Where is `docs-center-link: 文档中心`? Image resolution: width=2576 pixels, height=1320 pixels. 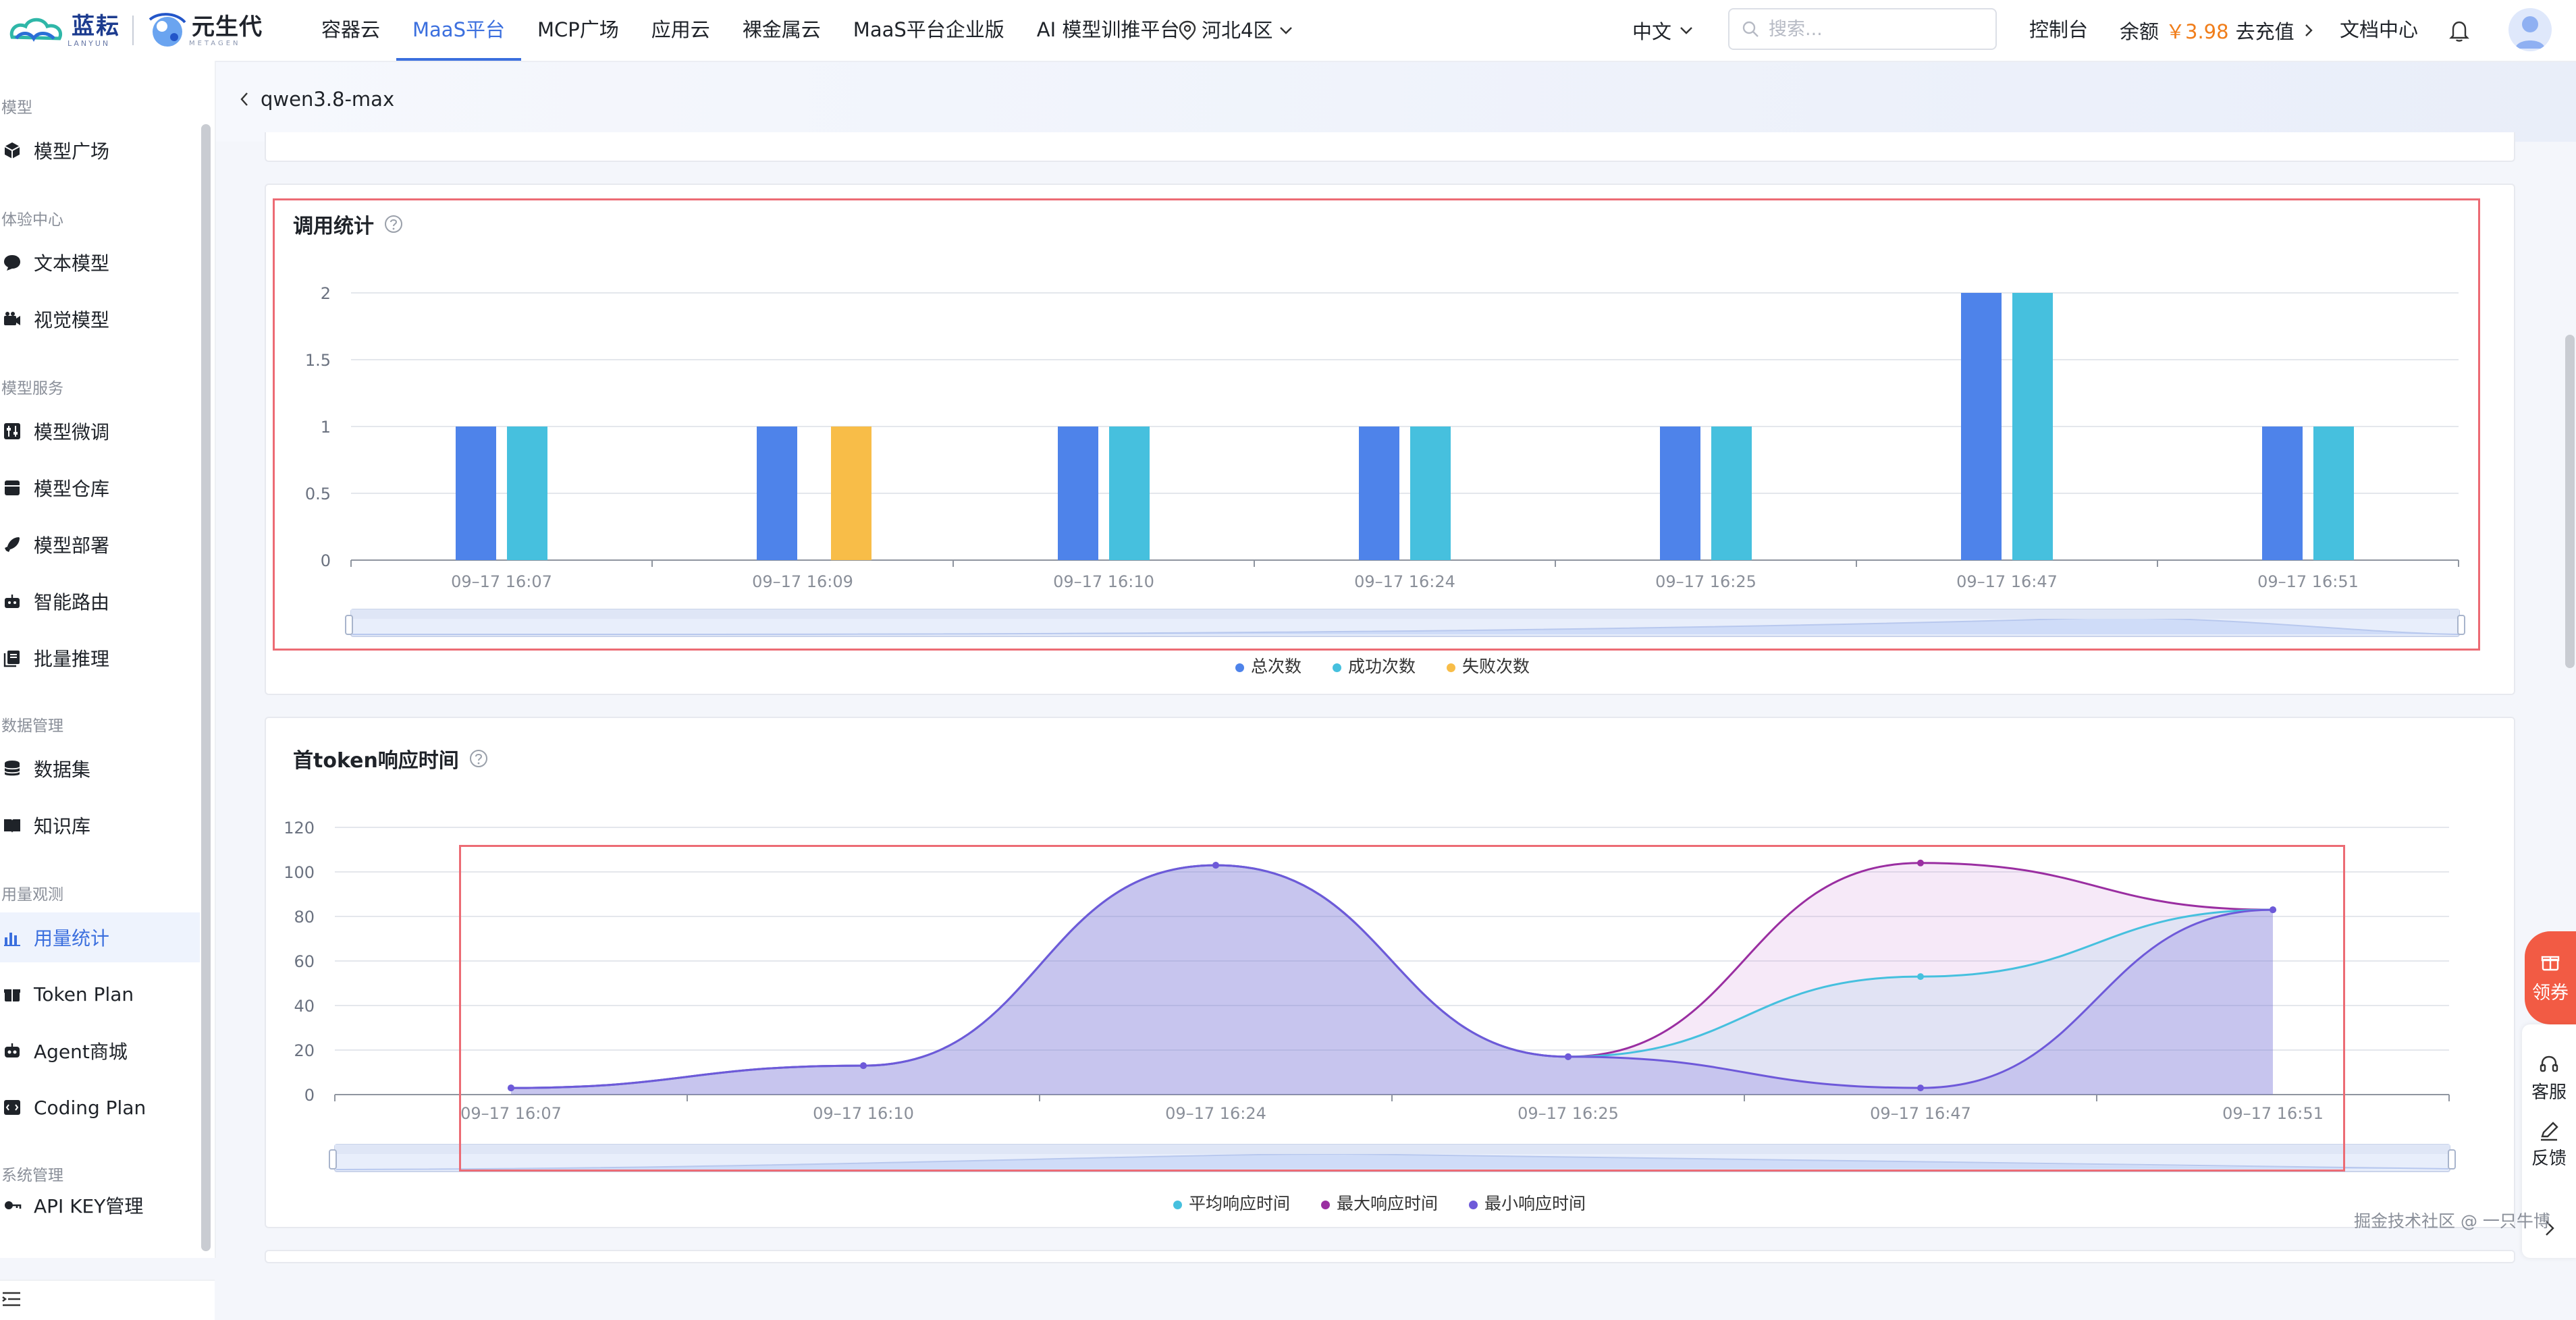 docs-center-link: 文档中心 is located at coordinates (2379, 30).